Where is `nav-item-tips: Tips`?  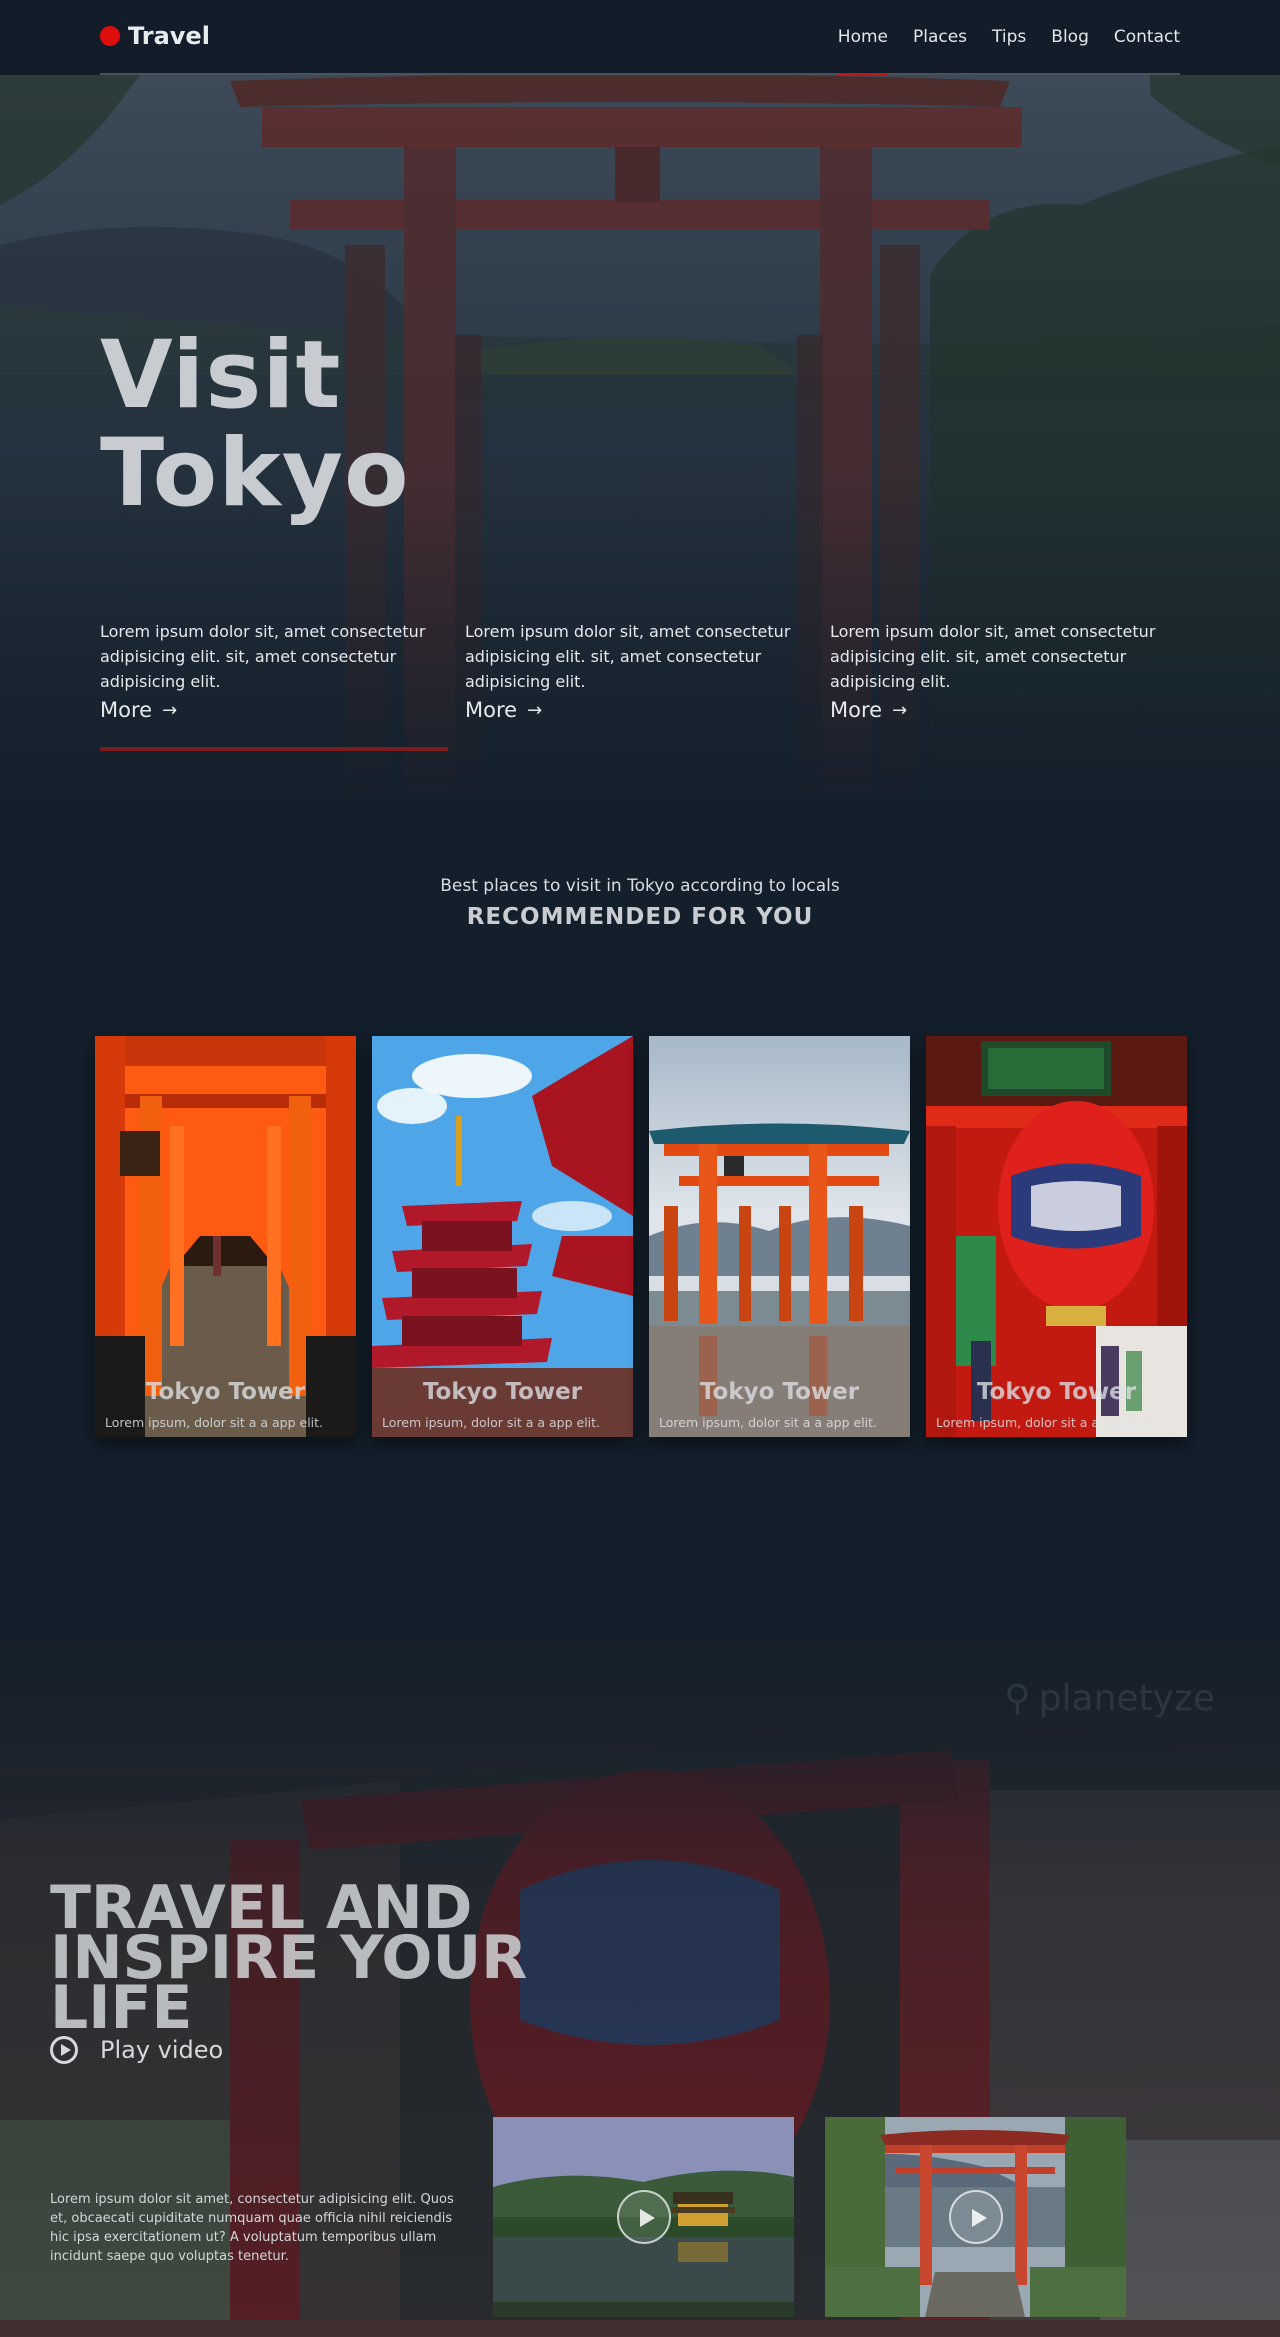
nav-item-tips: Tips is located at coordinates (1009, 37).